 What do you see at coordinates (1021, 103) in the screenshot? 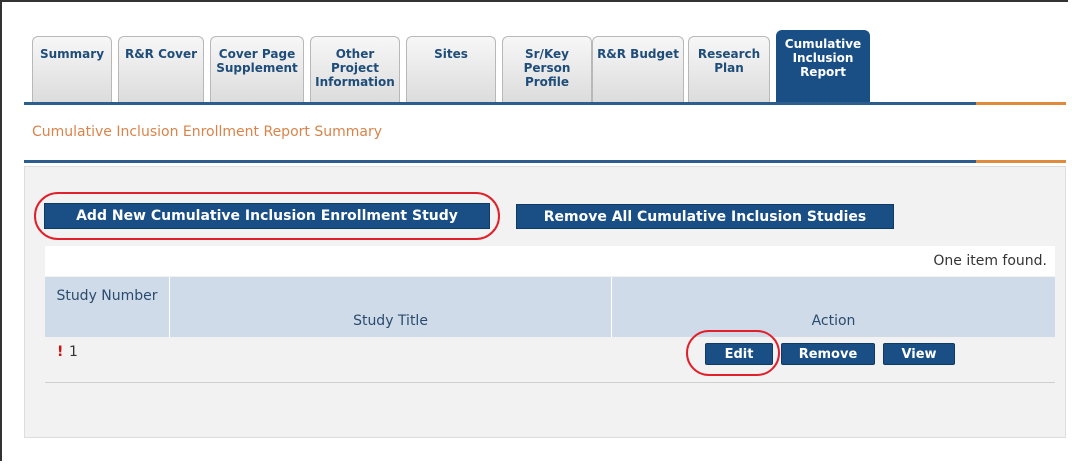
I see `tab-underline-accent` at bounding box center [1021, 103].